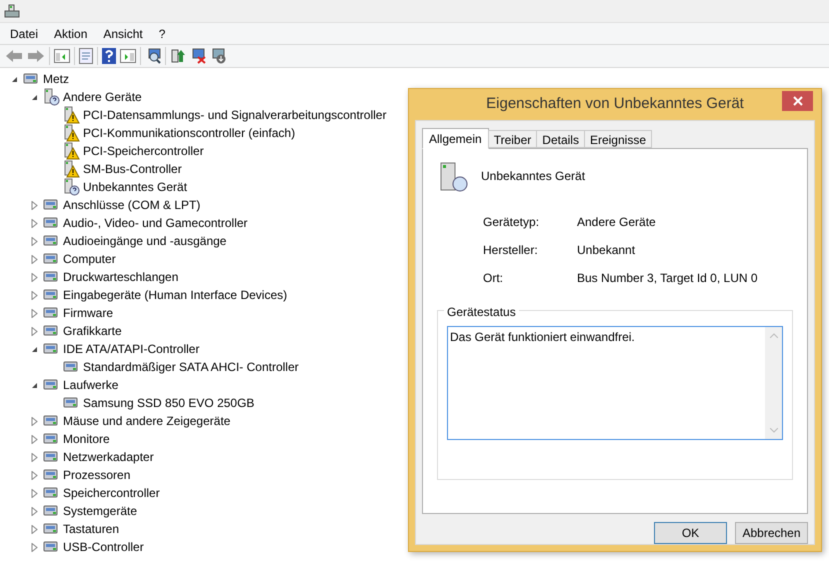 The width and height of the screenshot is (829, 561). What do you see at coordinates (90, 385) in the screenshot?
I see `tree-item: Laufwerke` at bounding box center [90, 385].